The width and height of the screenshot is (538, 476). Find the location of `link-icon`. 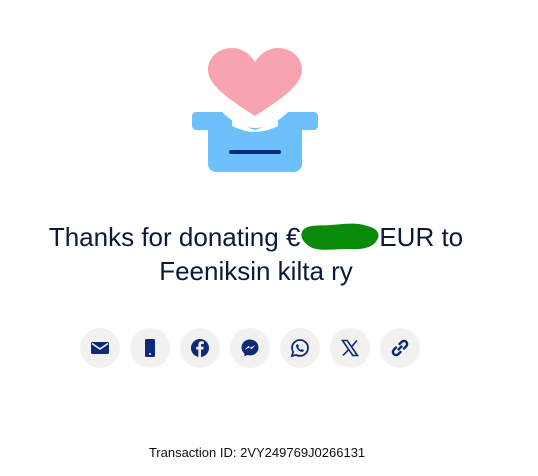

link-icon is located at coordinates (400, 348).